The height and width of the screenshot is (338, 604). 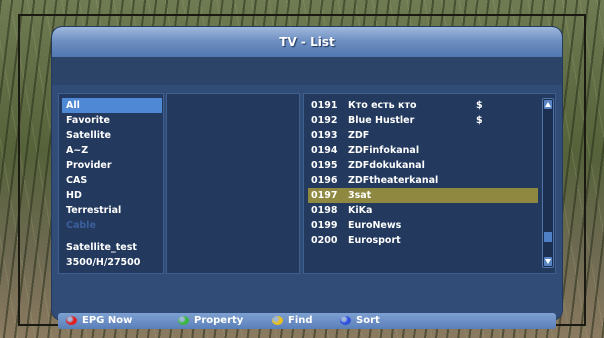 What do you see at coordinates (219, 320) in the screenshot?
I see `property-label: Property` at bounding box center [219, 320].